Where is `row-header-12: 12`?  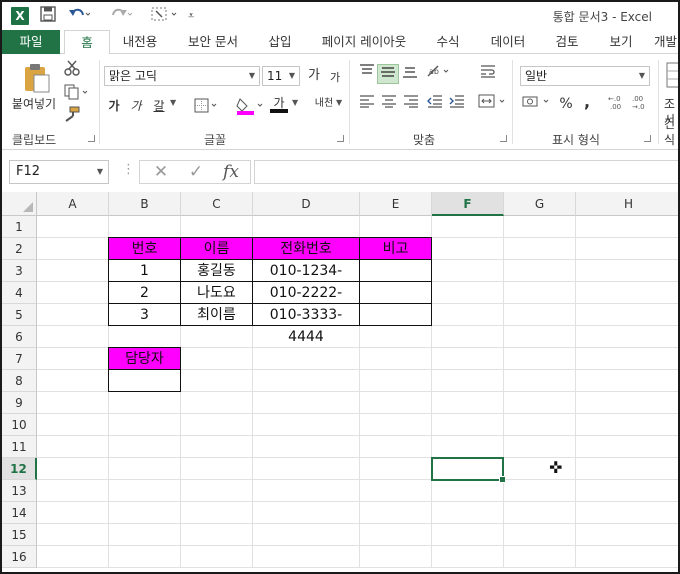 row-header-12: 12 is located at coordinates (19, 469).